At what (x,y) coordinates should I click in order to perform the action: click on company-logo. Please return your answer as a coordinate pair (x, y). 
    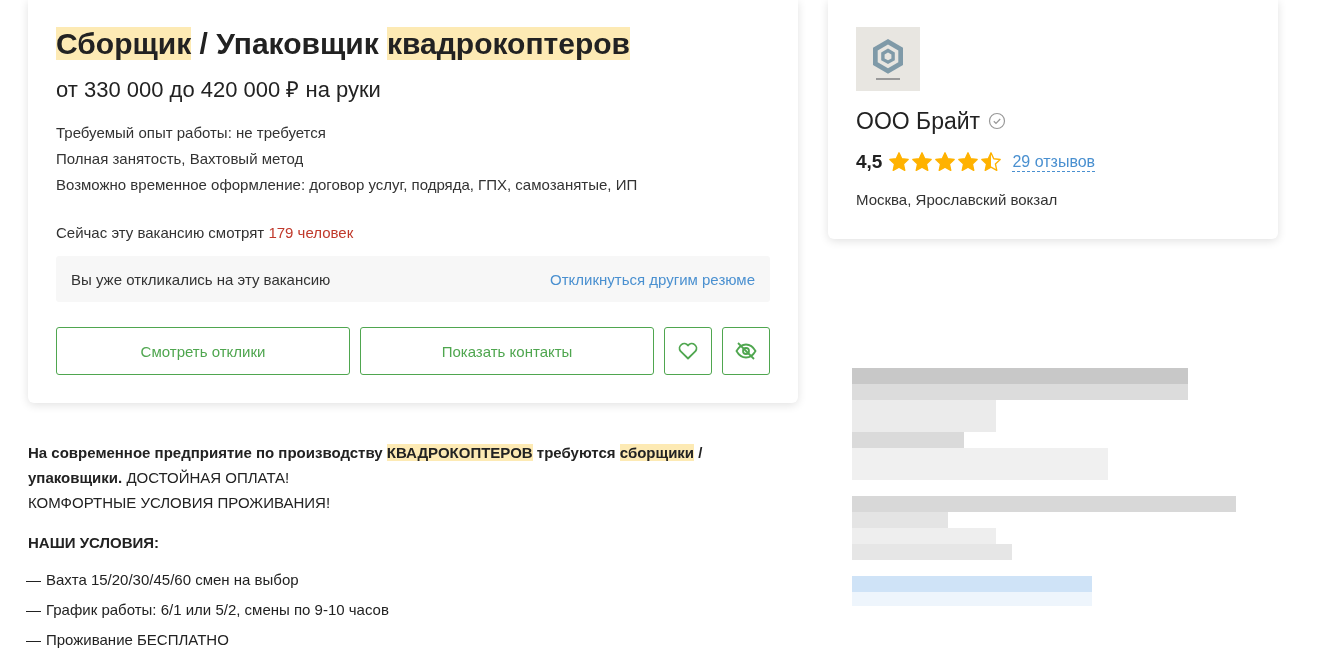
    Looking at the image, I should click on (888, 59).